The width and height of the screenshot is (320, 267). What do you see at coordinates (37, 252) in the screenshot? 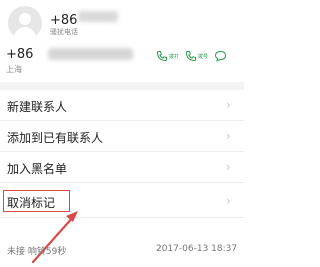
I see `call-status: 未接 响铃59秒` at bounding box center [37, 252].